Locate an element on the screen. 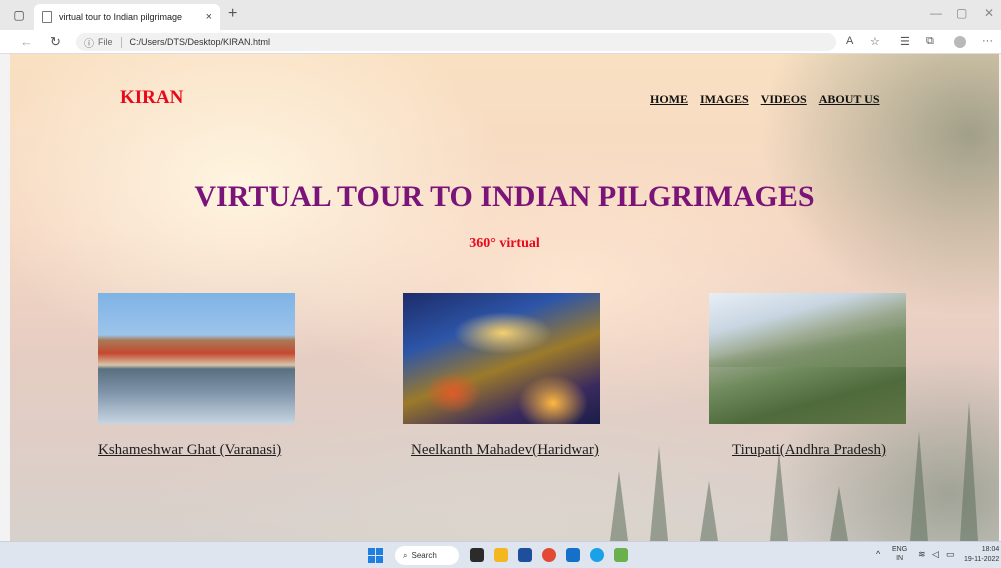 The height and width of the screenshot is (568, 1001). place-link-haridwar: Neelkanth Mahadev(Haridwar) is located at coordinates (505, 450).